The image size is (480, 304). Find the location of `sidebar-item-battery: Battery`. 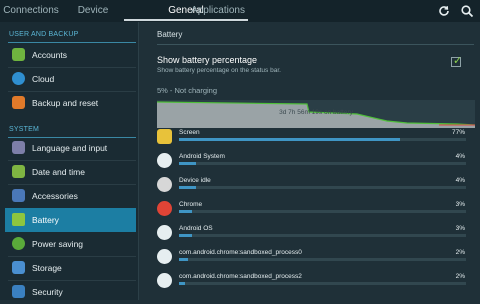

sidebar-item-battery: Battery is located at coordinates (70, 220).